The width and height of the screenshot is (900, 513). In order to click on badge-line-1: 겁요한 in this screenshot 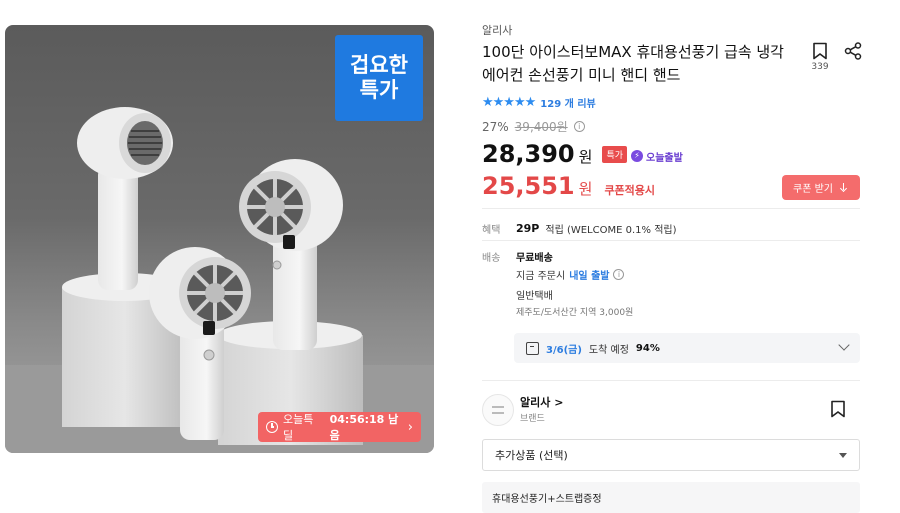, I will do `click(379, 65)`.